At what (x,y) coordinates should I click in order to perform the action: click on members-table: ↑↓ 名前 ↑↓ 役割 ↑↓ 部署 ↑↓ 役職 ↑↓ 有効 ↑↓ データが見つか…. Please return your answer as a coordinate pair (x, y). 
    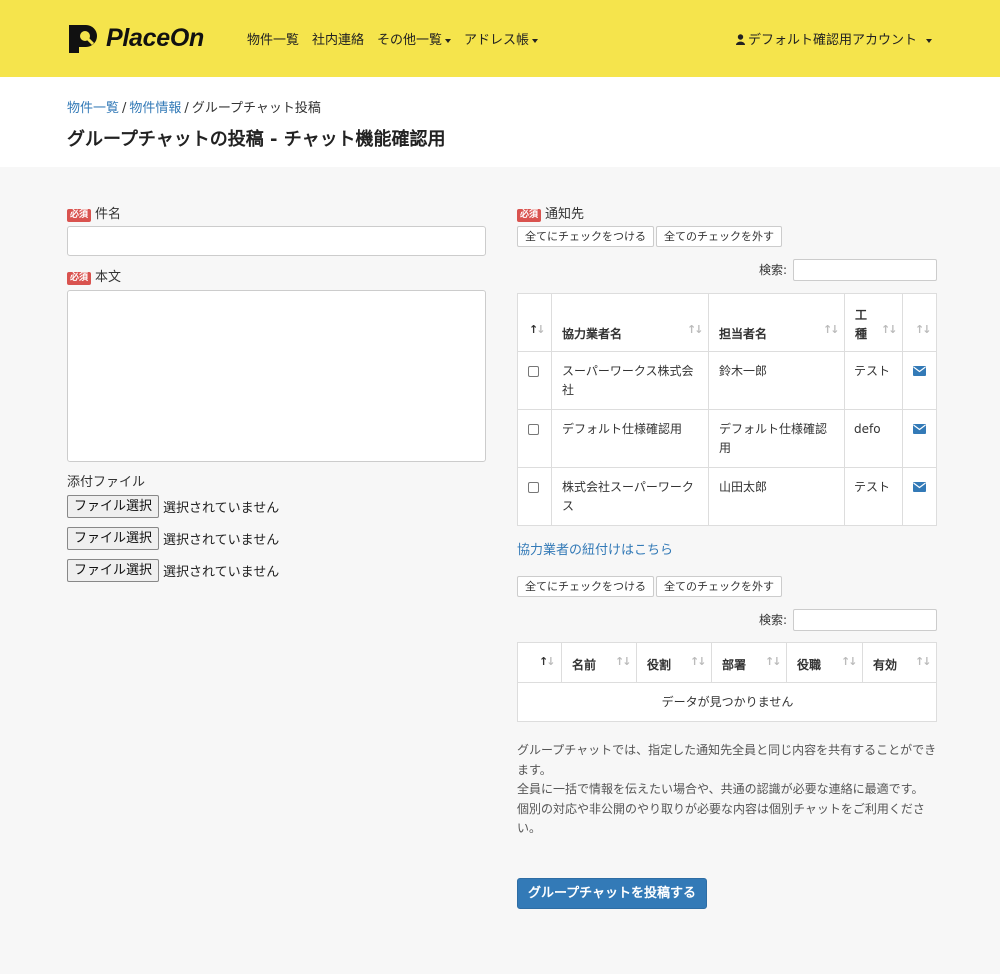
    Looking at the image, I should click on (727, 682).